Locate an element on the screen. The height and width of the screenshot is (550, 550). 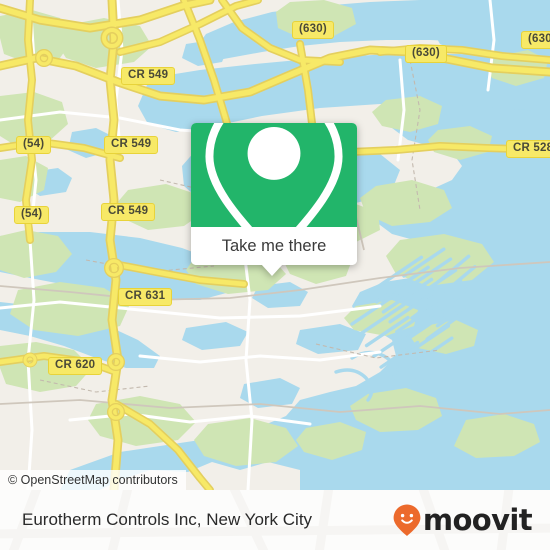
location-title: Eurotherm Controls Inc, New York City is located at coordinates (167, 519).